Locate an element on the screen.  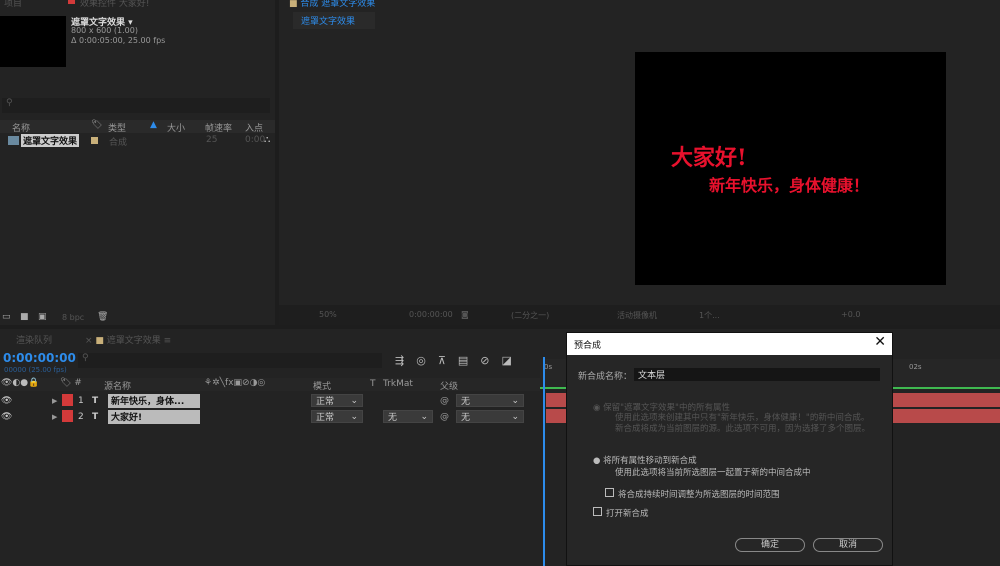
tag-icon: 🏷 is located at coordinates (97, 125).